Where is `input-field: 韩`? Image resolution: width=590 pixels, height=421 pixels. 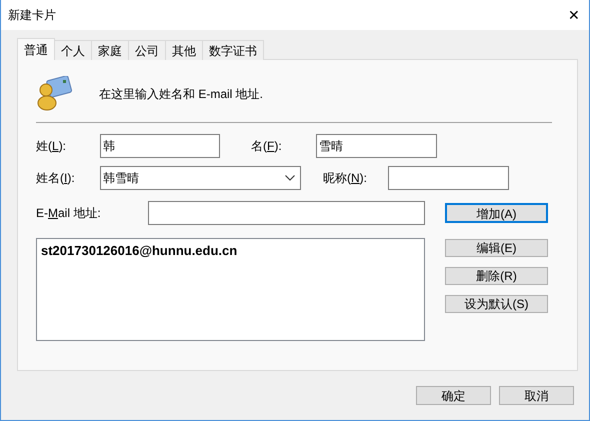
input-field: 韩 is located at coordinates (160, 146).